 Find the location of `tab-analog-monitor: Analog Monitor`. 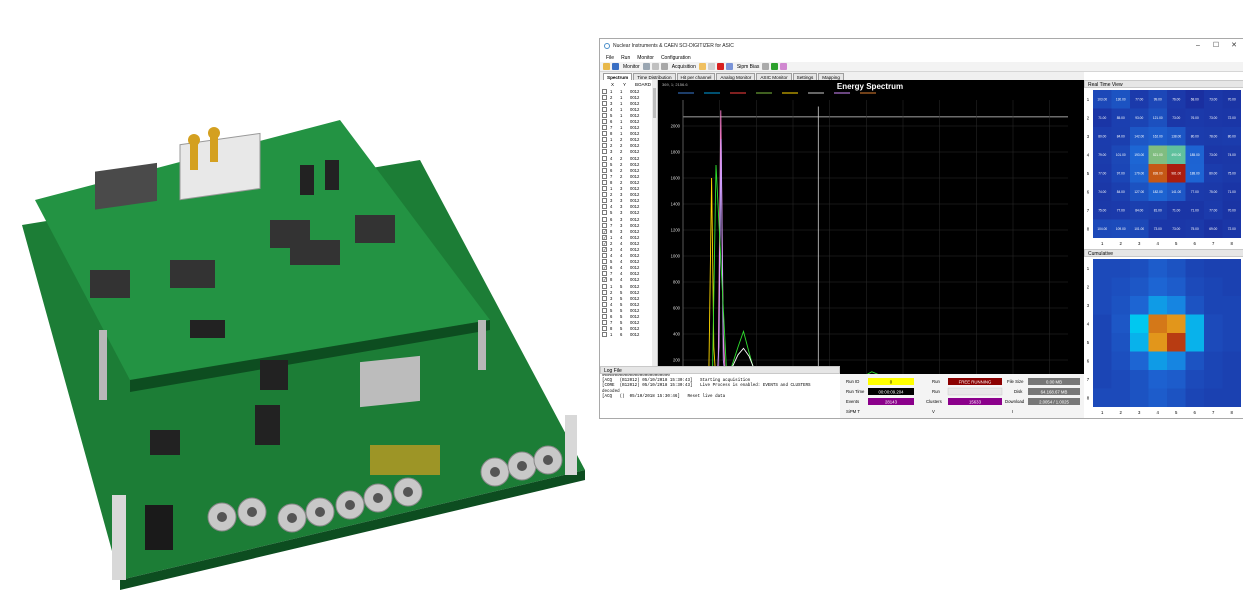

tab-analog-monitor: Analog Monitor is located at coordinates (736, 76).